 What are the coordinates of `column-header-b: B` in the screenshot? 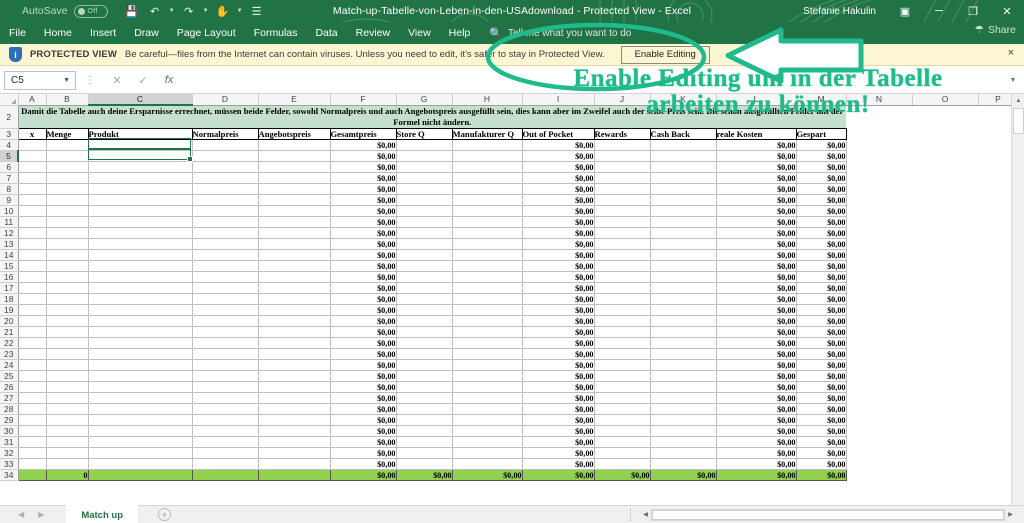 It's located at (67, 100).